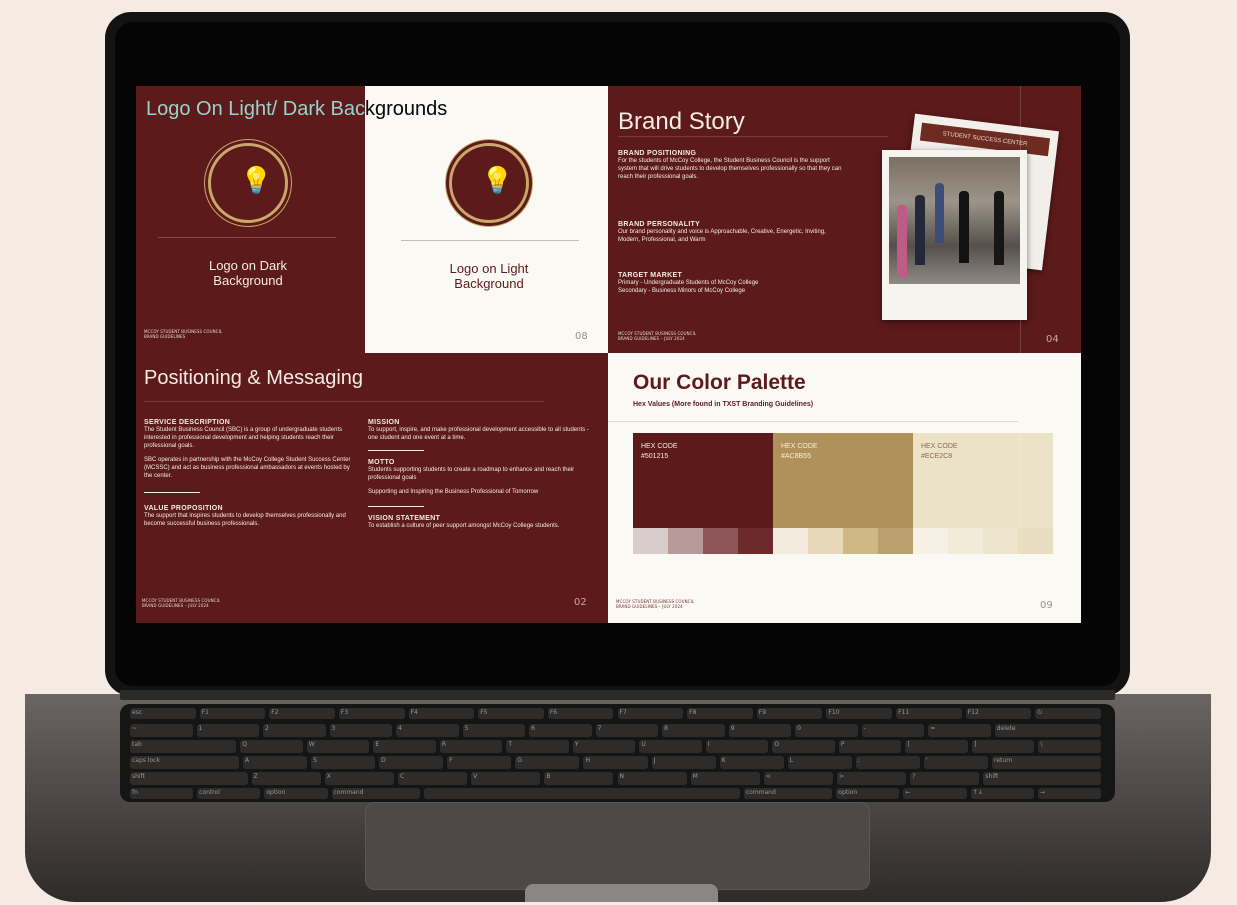 This screenshot has height=905, width=1237. Describe the element at coordinates (427, 730) in the screenshot. I see `keyboard-key: 4` at that location.